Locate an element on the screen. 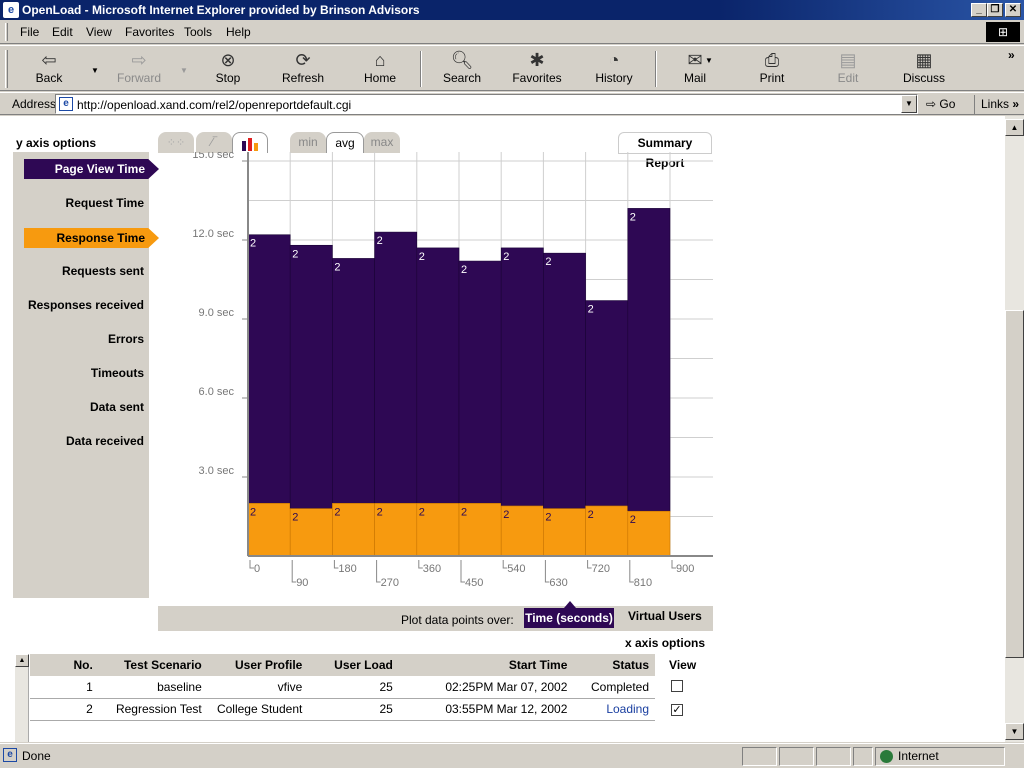 The image size is (1024, 768). forward-button: ⇨ Forward is located at coordinates (139, 69).